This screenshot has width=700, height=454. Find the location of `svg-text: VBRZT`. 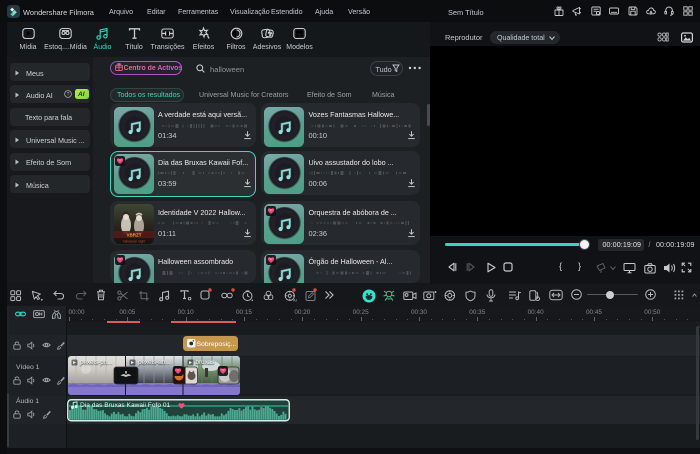

svg-text: VBRZT is located at coordinates (133, 235).